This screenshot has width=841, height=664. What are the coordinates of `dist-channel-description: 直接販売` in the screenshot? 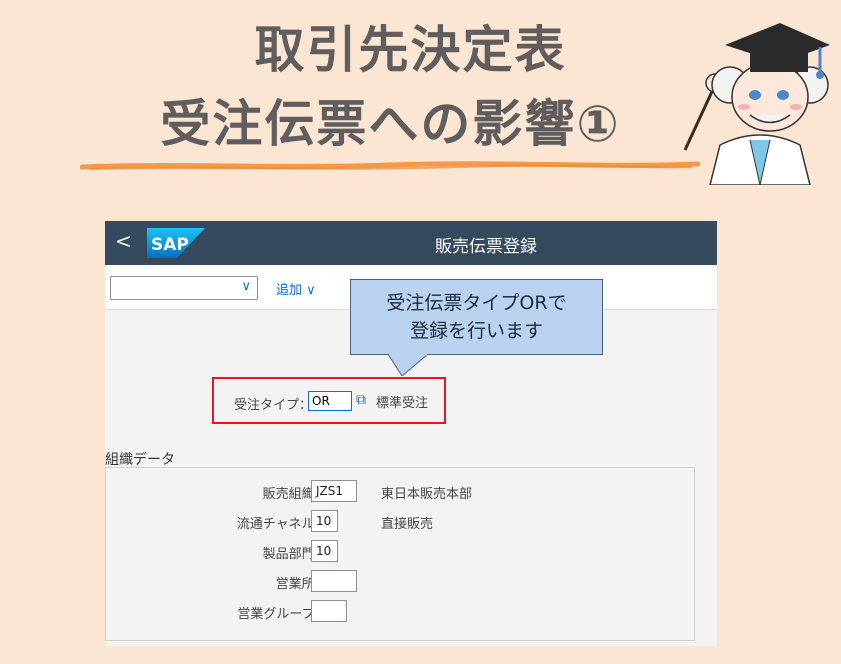 It's located at (407, 524).